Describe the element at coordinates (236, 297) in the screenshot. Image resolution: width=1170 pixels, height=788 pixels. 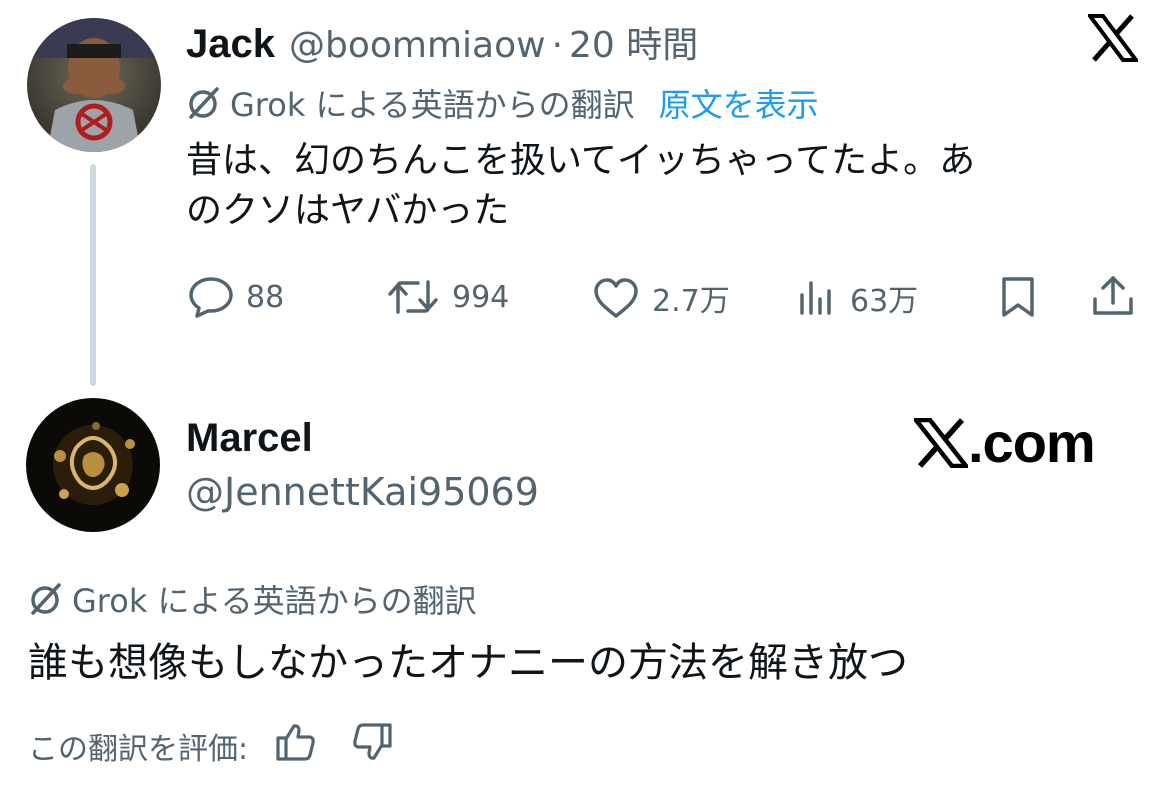
I see `reply-button: 88` at that location.